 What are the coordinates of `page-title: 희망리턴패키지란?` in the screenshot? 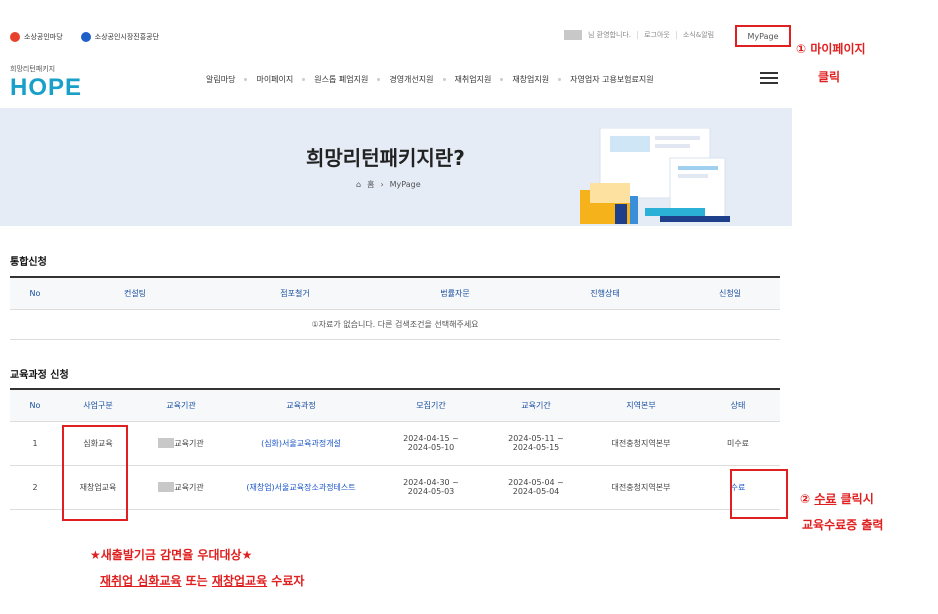 It's located at (385, 158).